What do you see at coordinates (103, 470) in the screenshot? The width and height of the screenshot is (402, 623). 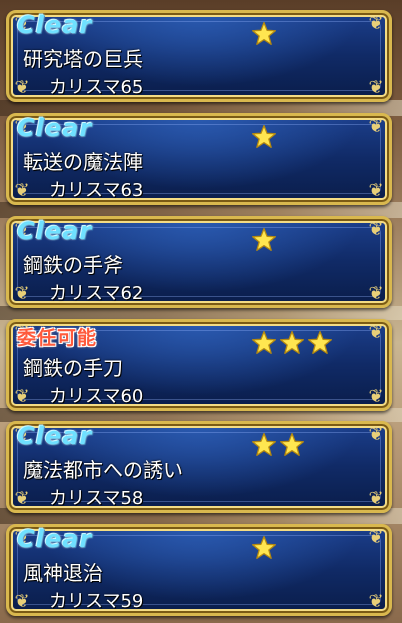 I see `mission-title: 魔法都市への誘い` at bounding box center [103, 470].